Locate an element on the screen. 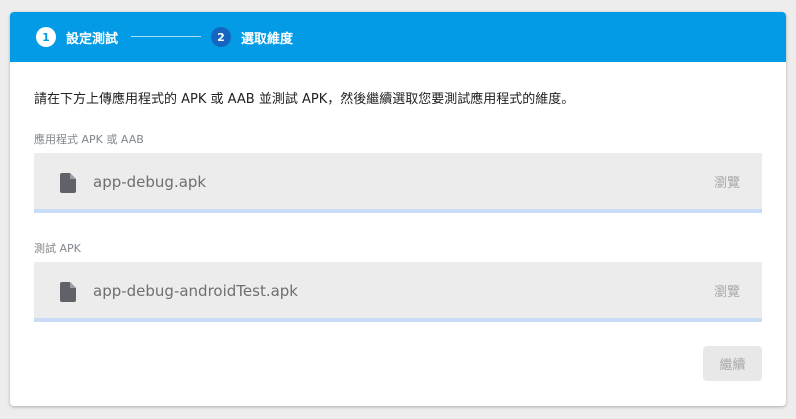 This screenshot has width=796, height=419. step-2-number-badge: 2 is located at coordinates (221, 37).